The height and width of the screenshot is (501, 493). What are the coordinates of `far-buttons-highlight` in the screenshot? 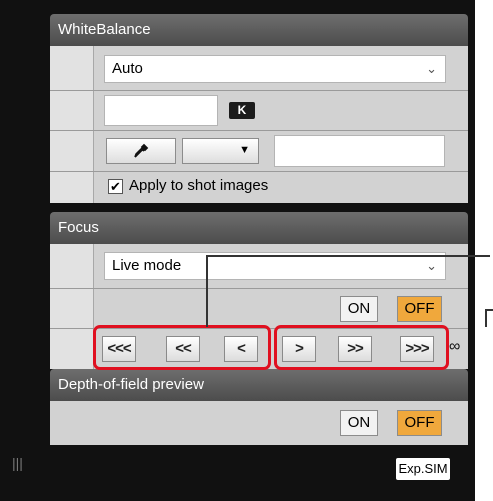 It's located at (361, 347).